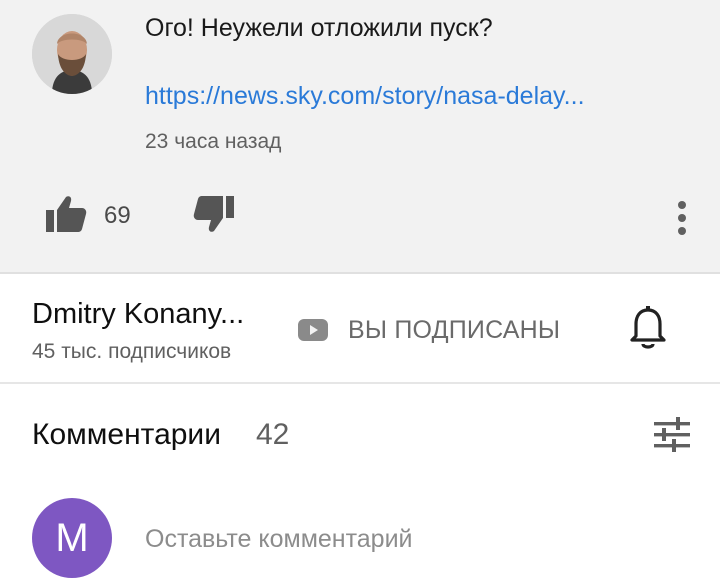 This screenshot has height=578, width=720. What do you see at coordinates (319, 28) in the screenshot?
I see `comment-text: Ого! Неужели отложили пуск?` at bounding box center [319, 28].